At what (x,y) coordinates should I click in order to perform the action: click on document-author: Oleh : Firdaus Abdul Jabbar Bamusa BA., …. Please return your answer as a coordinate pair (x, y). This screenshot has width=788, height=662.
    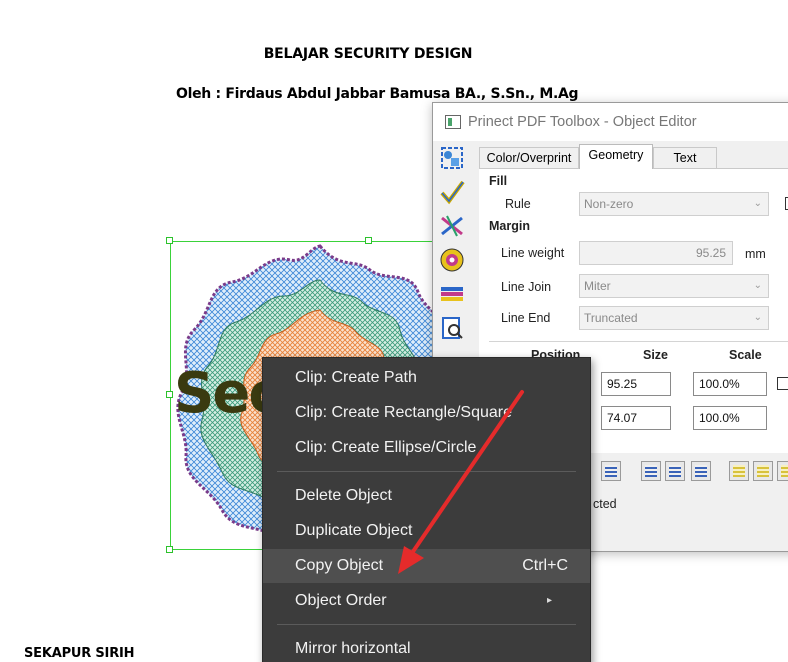
    Looking at the image, I should click on (377, 94).